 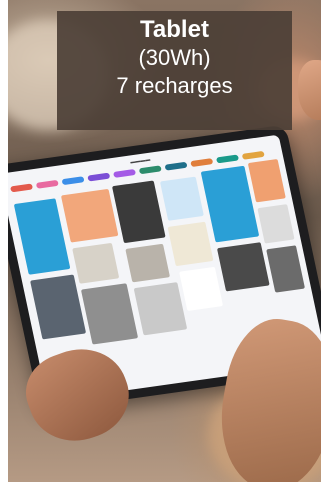 I want to click on device-name: Tablet, so click(x=174, y=29).